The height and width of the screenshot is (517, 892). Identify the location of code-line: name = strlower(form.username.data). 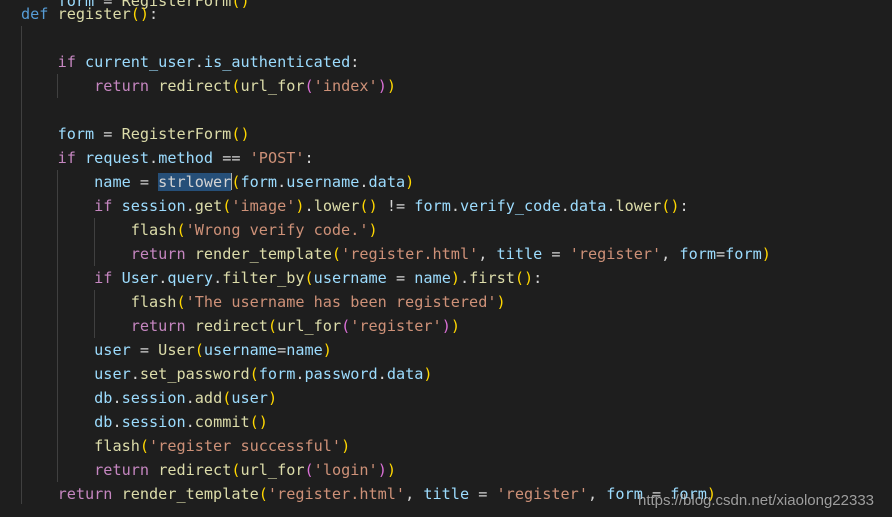
(217, 182).